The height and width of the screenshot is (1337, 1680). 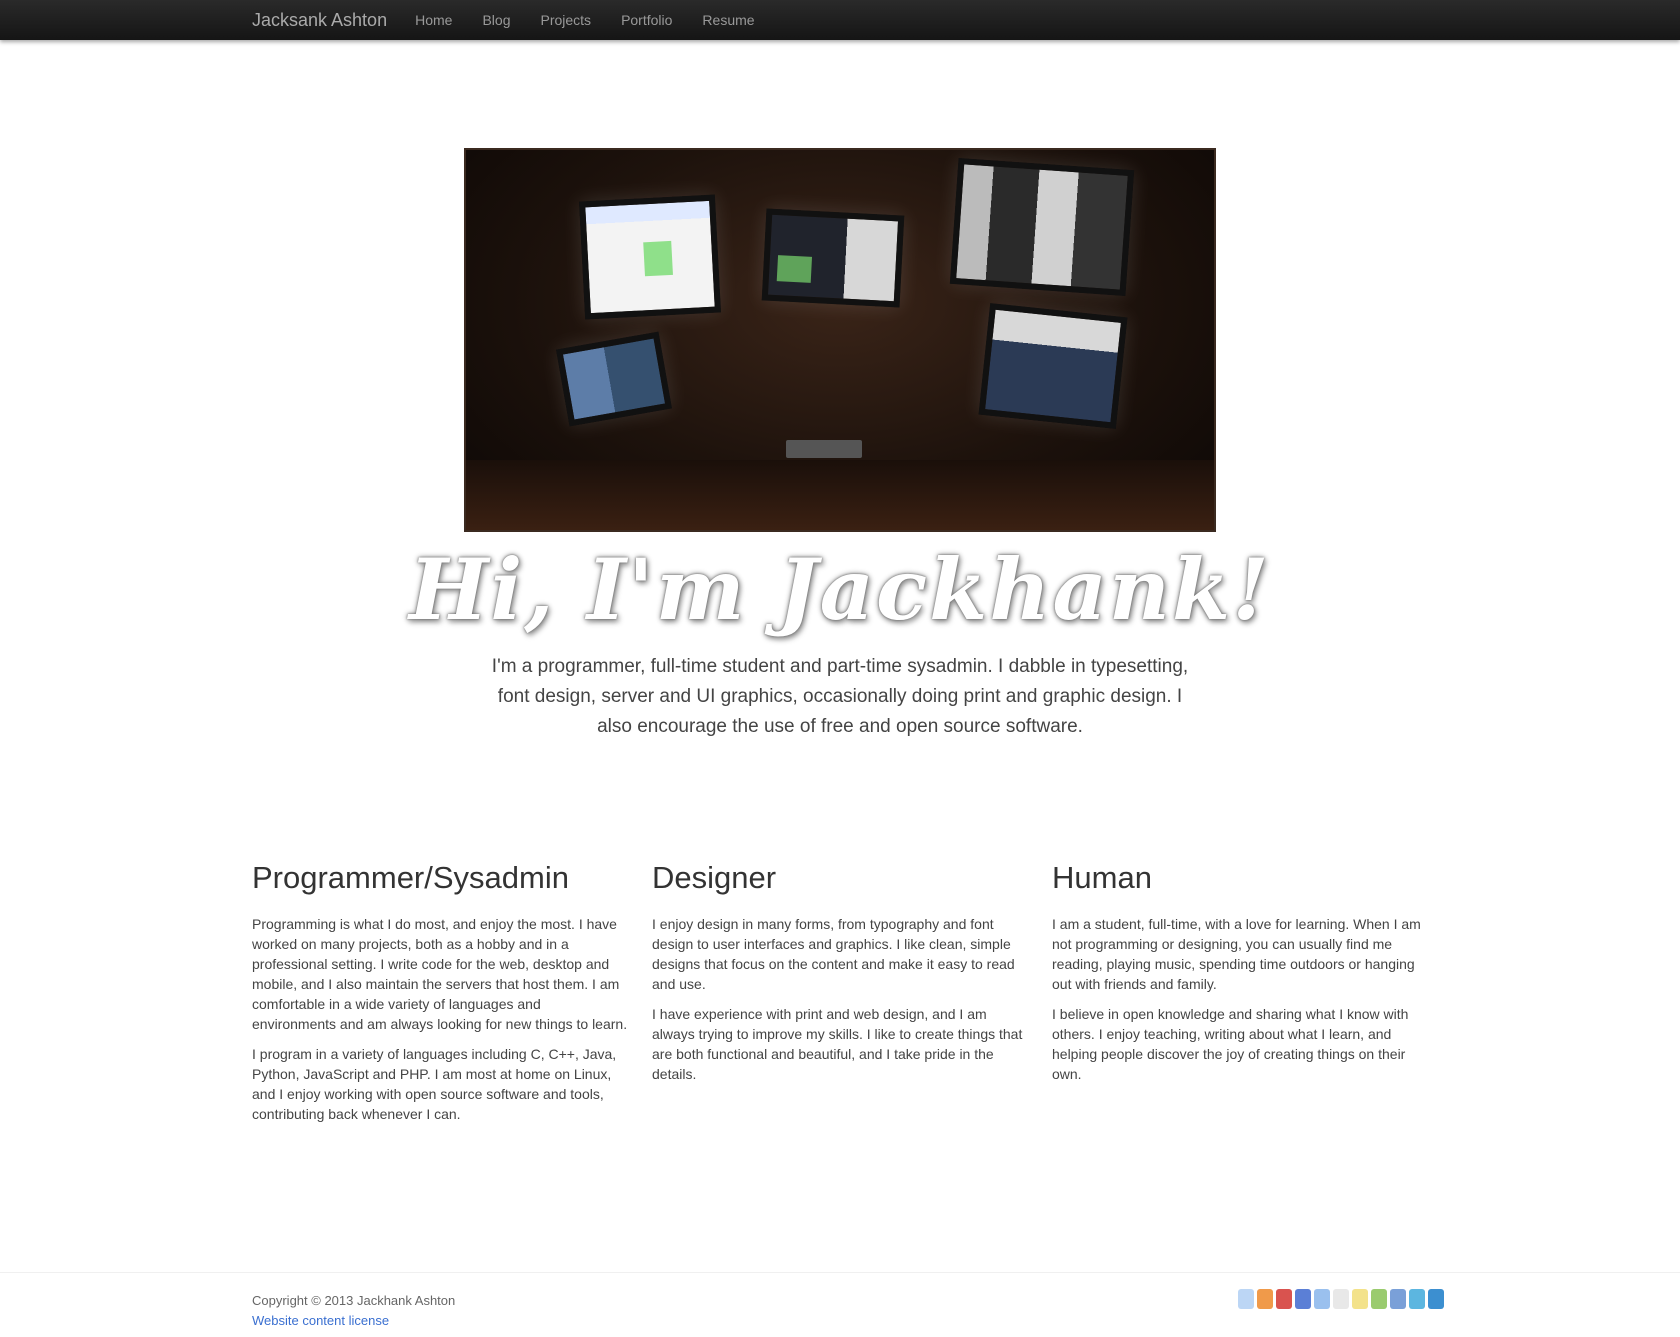 What do you see at coordinates (1102, 877) in the screenshot?
I see `column-title: Human` at bounding box center [1102, 877].